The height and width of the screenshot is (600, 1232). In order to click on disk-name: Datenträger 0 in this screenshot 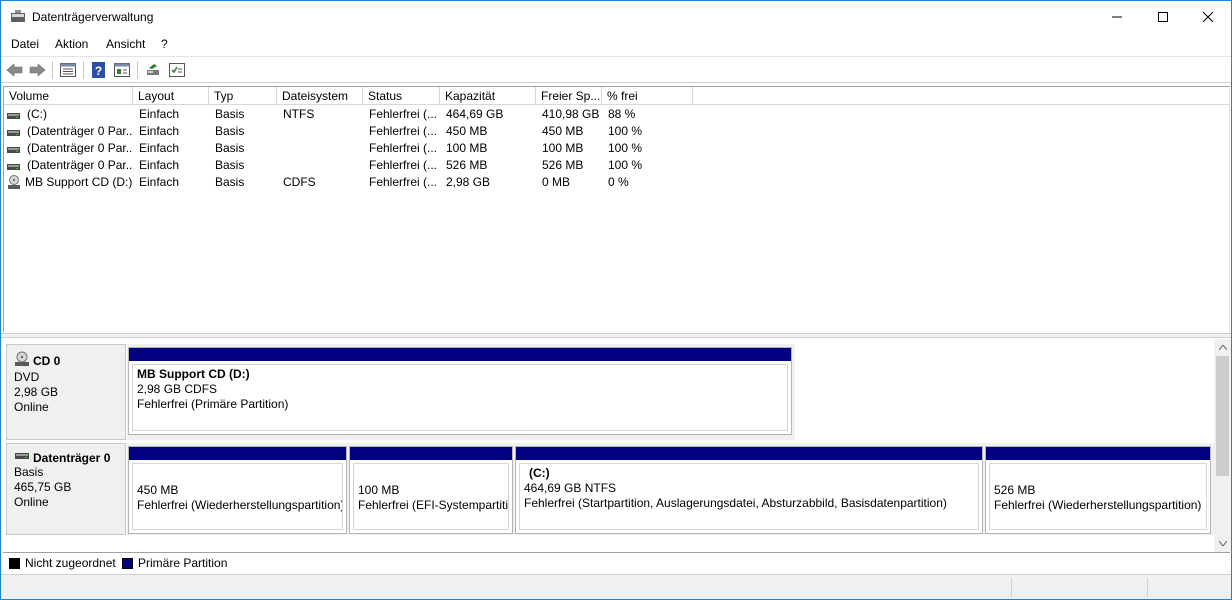, I will do `click(72, 457)`.